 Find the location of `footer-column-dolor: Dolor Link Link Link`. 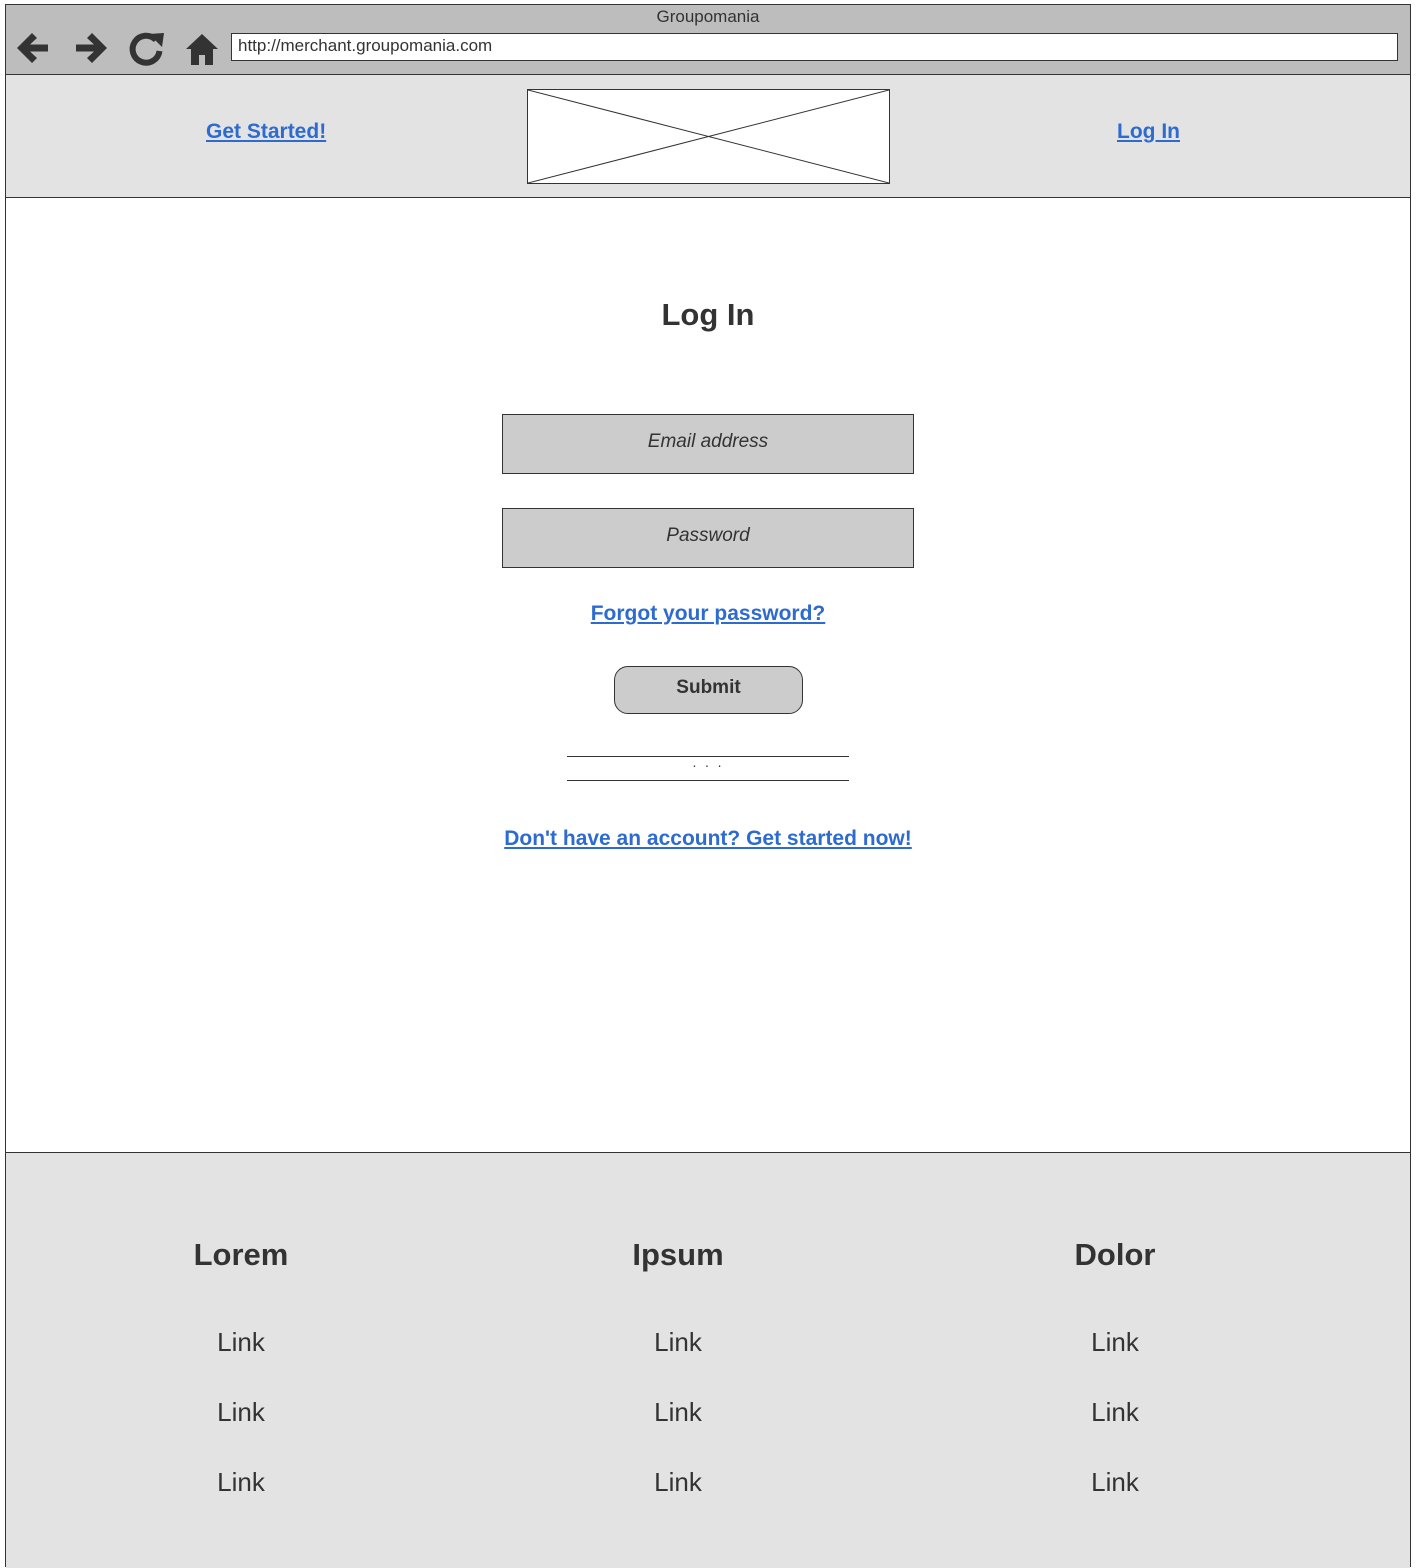

footer-column-dolor: Dolor Link Link Link is located at coordinates (1115, 1376).